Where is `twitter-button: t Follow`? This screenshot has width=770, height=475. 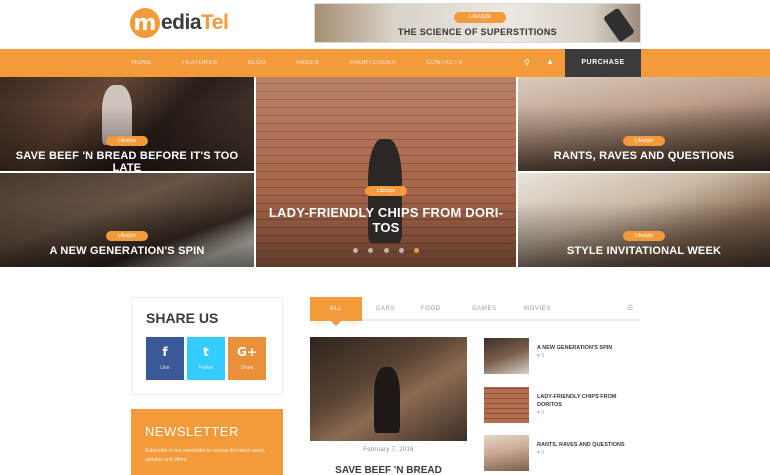 twitter-button: t Follow is located at coordinates (206, 358).